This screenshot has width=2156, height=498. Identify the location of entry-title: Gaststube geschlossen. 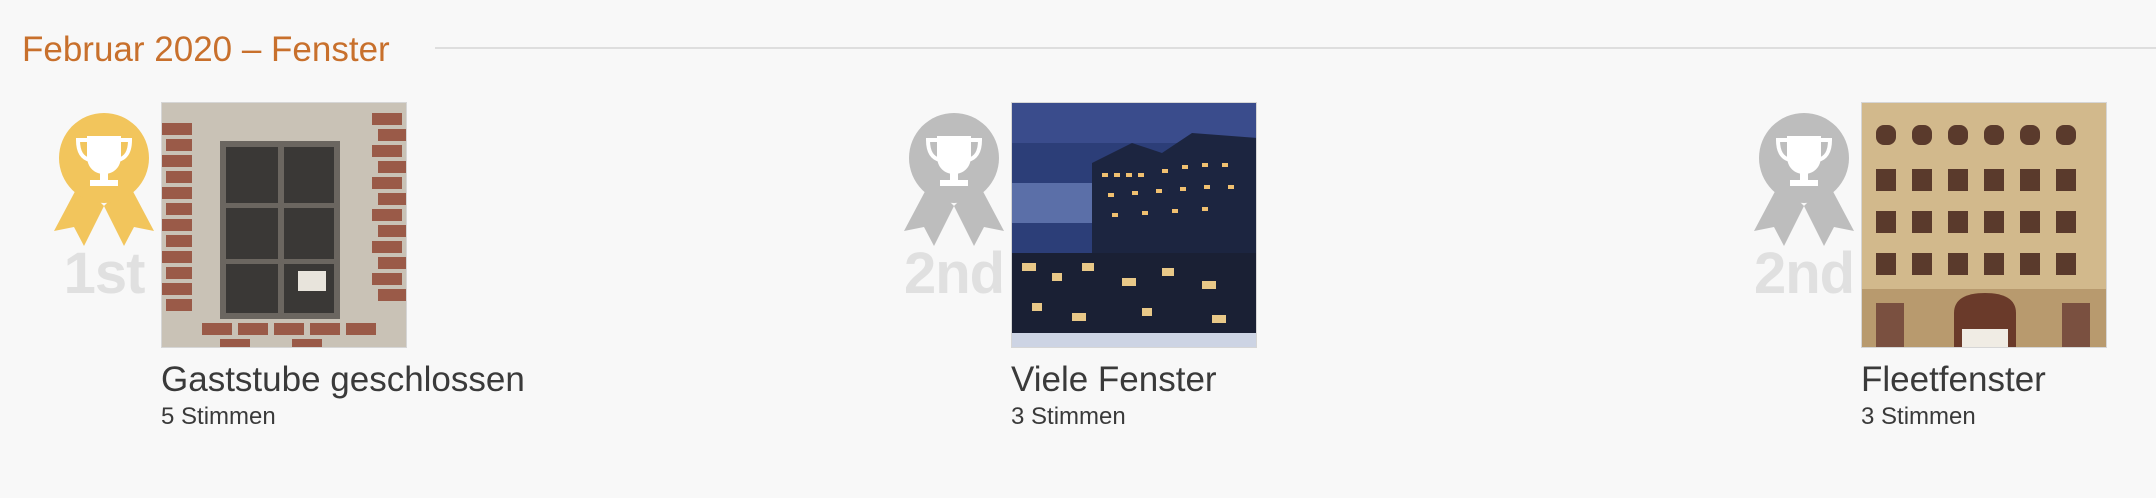
(343, 379).